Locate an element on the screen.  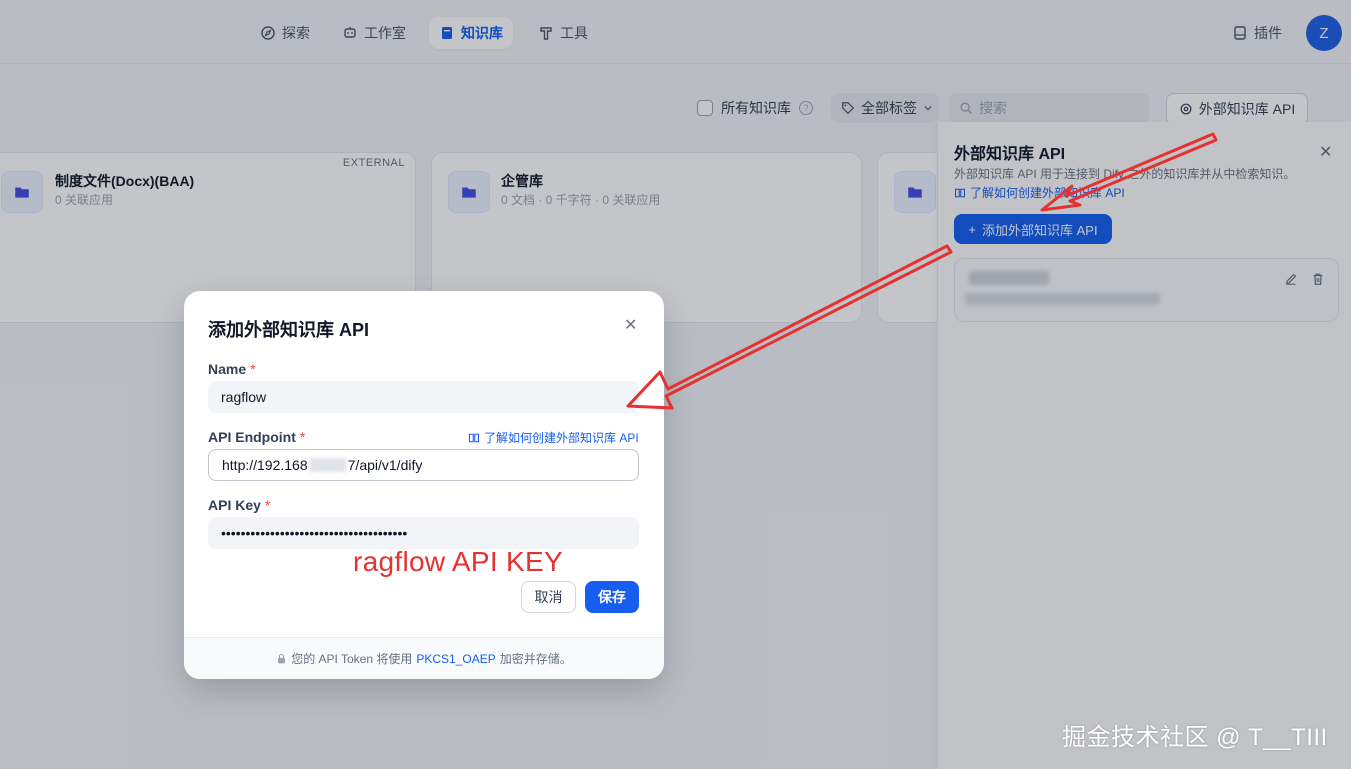
watermark: 掘金技术社区 @ T__TIII is located at coordinates (1195, 737).